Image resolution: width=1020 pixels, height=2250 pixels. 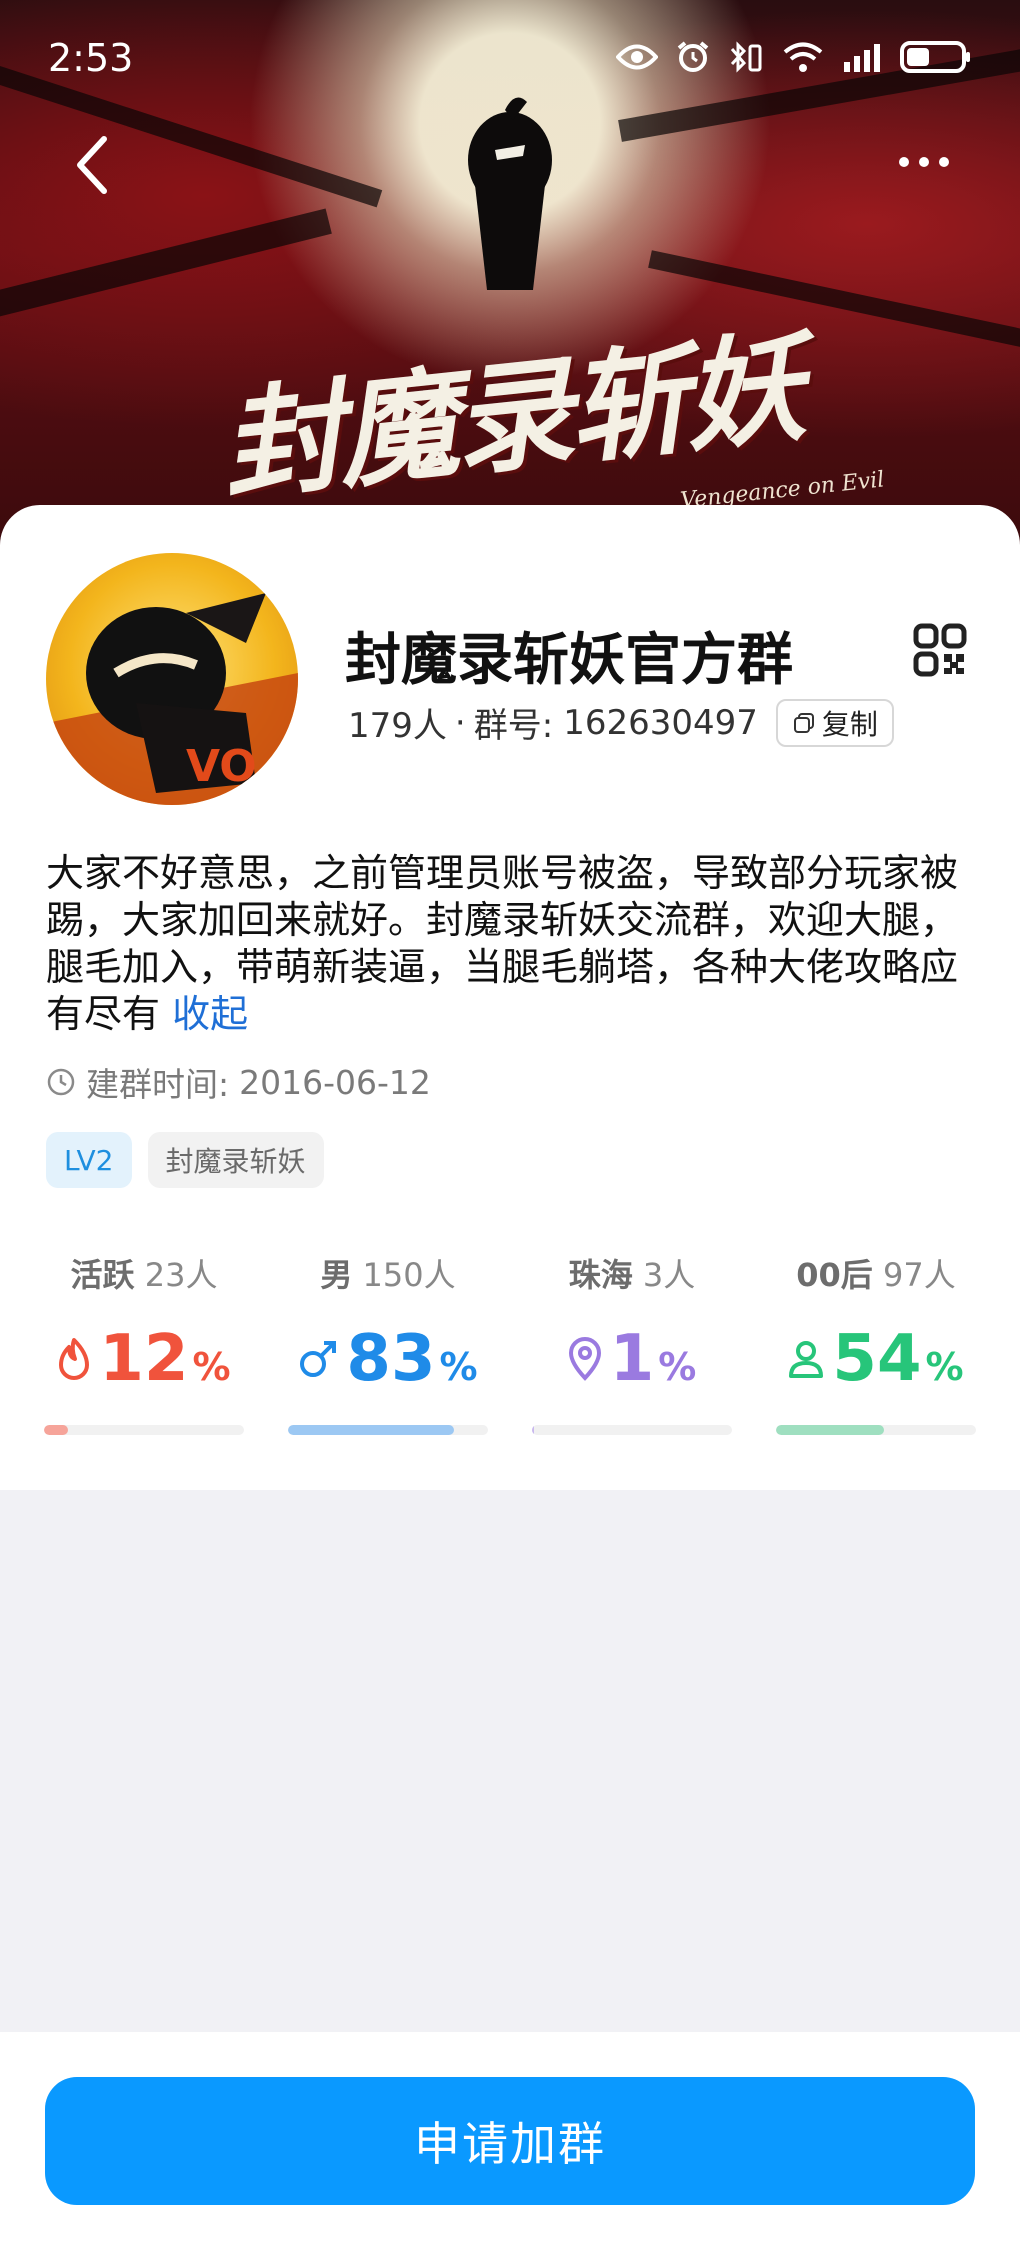 I want to click on silhouette-figure, so click(x=510, y=193).